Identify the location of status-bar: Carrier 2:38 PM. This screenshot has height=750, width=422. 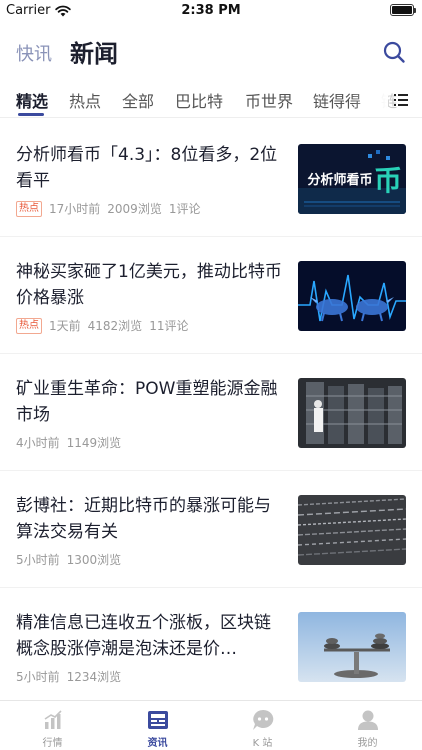
(211, 11).